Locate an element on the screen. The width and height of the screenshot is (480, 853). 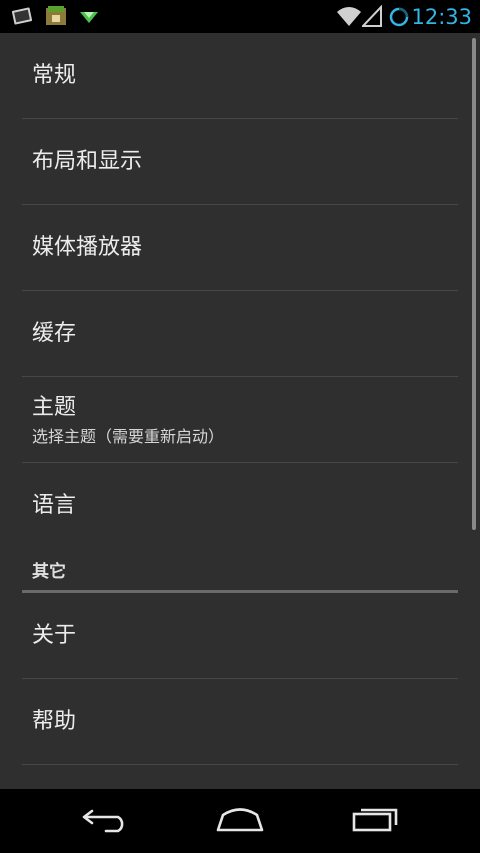
pref-cache: 缓存 is located at coordinates (240, 334).